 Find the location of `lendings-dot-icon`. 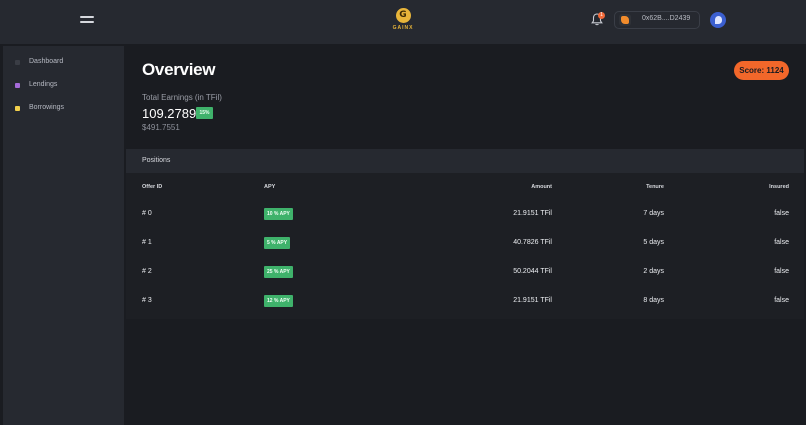

lendings-dot-icon is located at coordinates (17, 85).